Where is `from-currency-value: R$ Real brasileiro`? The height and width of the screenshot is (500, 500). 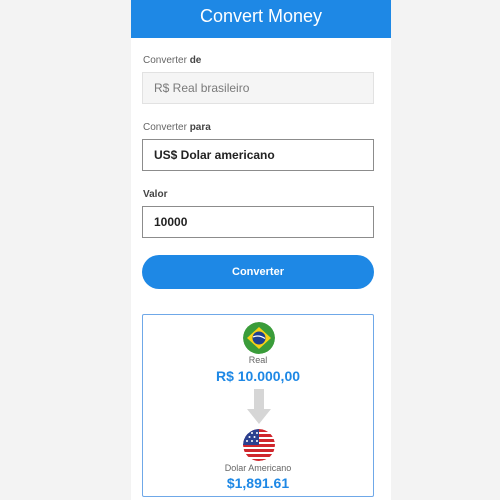 from-currency-value: R$ Real brasileiro is located at coordinates (202, 88).